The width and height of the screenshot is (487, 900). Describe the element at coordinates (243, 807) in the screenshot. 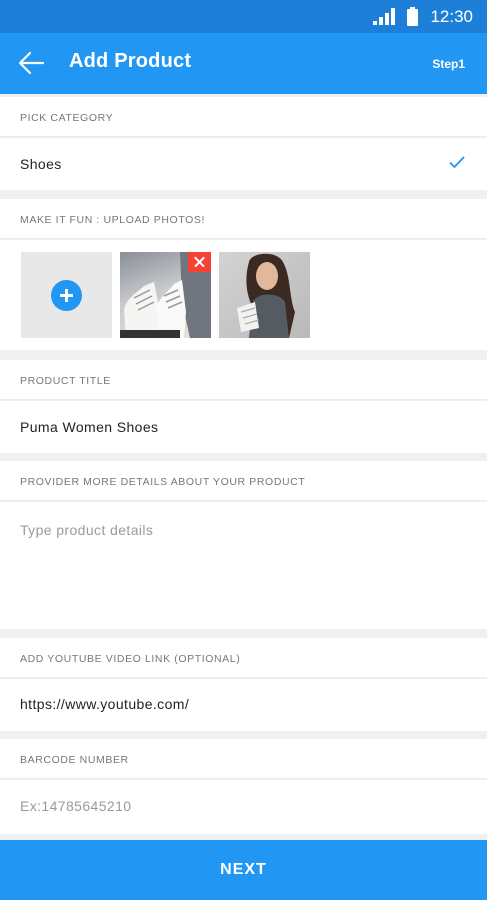

I see `barcode-field: Ex:14785645210` at that location.